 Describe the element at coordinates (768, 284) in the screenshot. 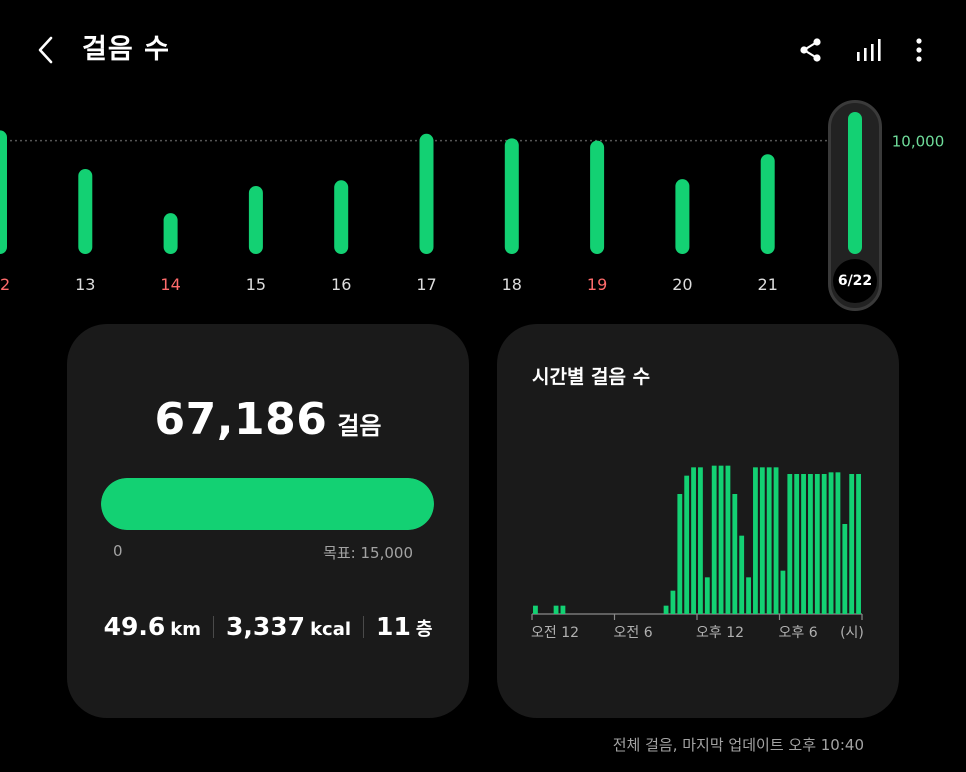

I see `day-label: 21` at that location.